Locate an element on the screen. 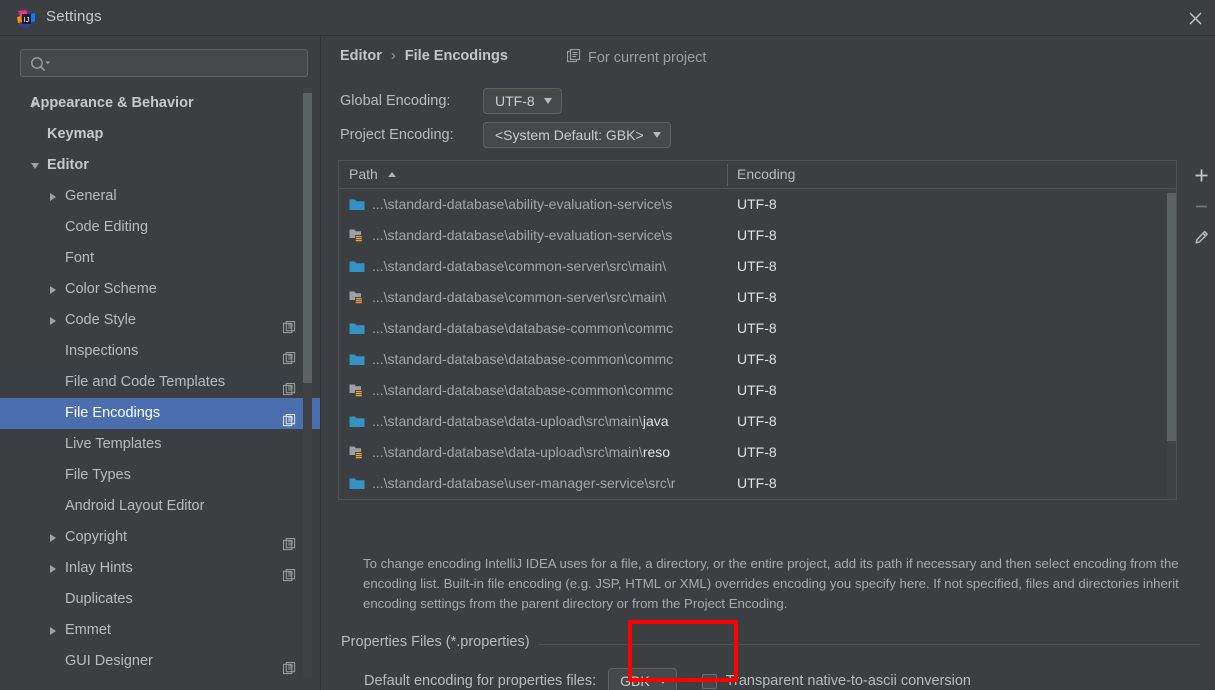  sidebar-item-color-scheme: Color Scheme is located at coordinates (160, 289).